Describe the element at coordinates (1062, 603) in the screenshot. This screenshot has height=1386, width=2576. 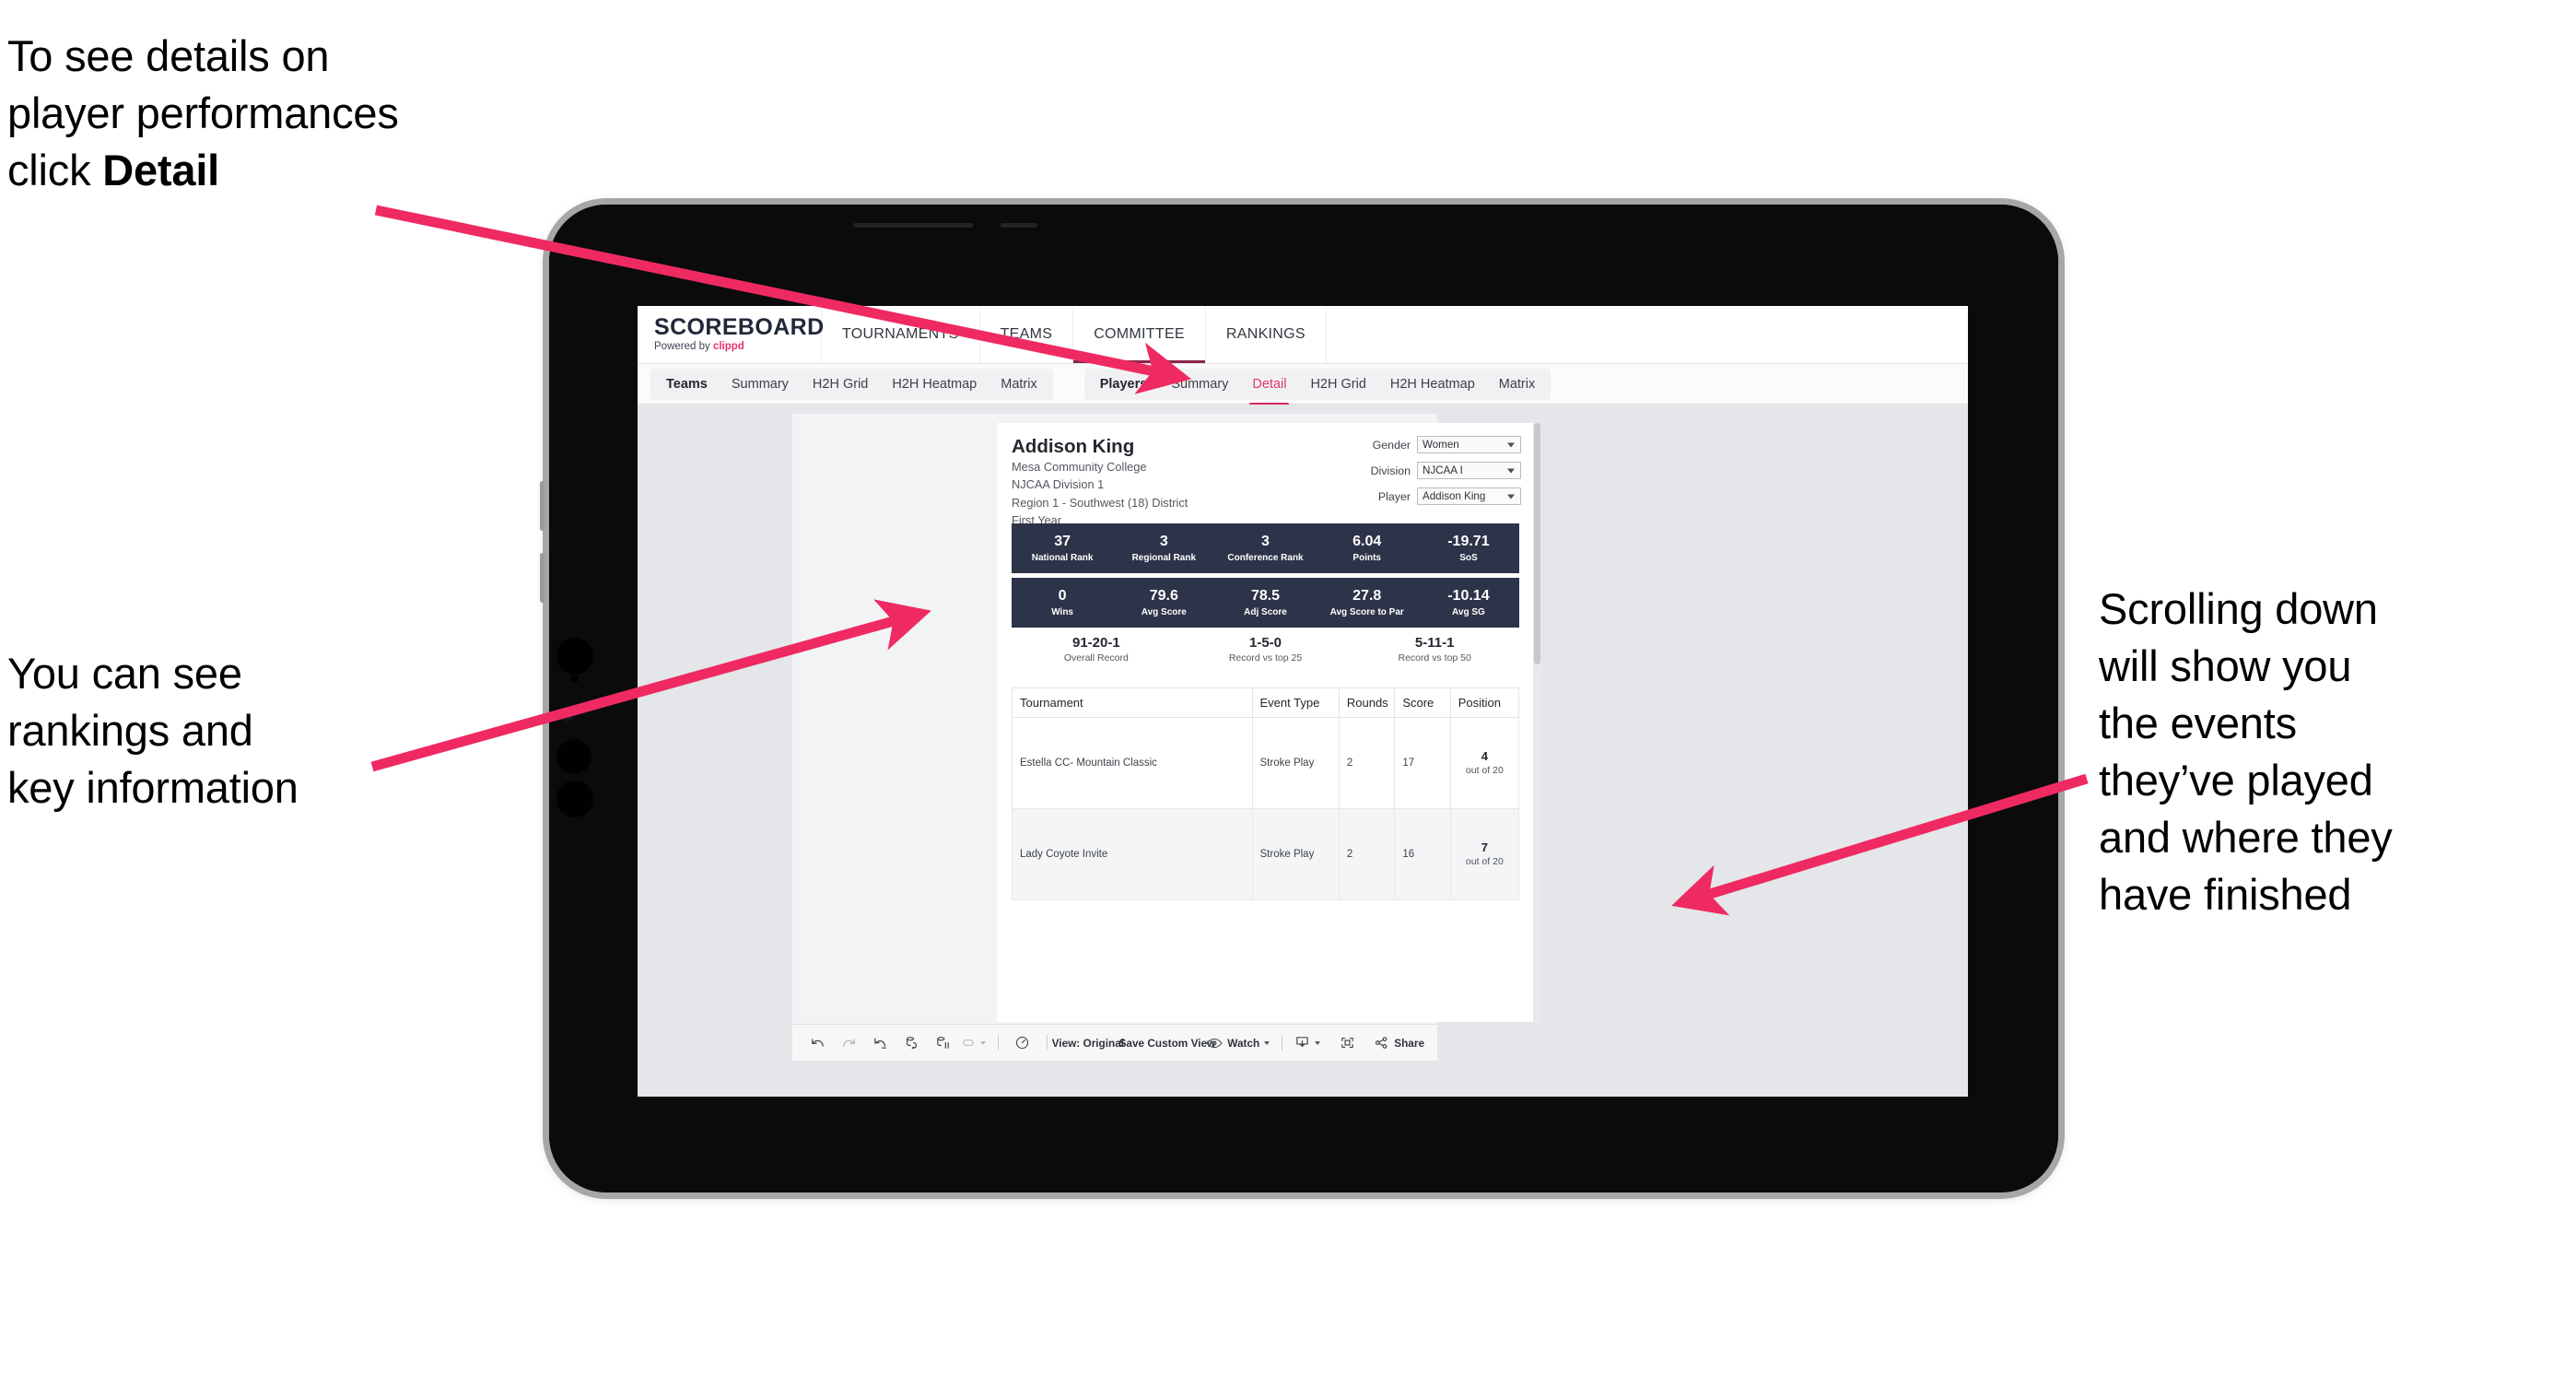
I see `stat-wins: 0 Wins` at that location.